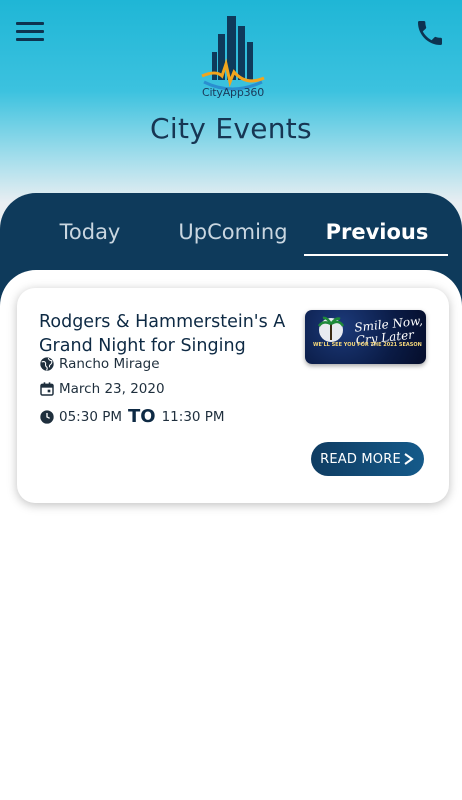 This screenshot has height=800, width=462. Describe the element at coordinates (30, 34) in the screenshot. I see `hamburger-menu-icon` at that location.